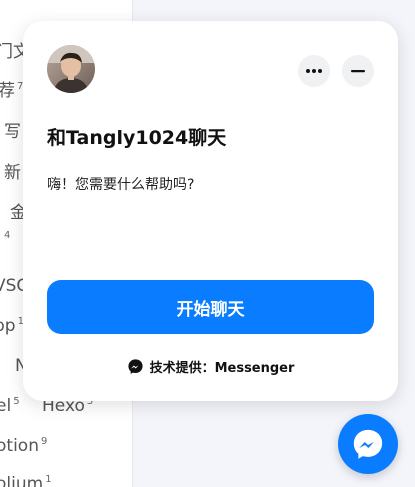 This screenshot has height=487, width=415. Describe the element at coordinates (121, 185) in the screenshot. I see `chat-greeting: 嗨！您需要什么帮助吗?` at that location.